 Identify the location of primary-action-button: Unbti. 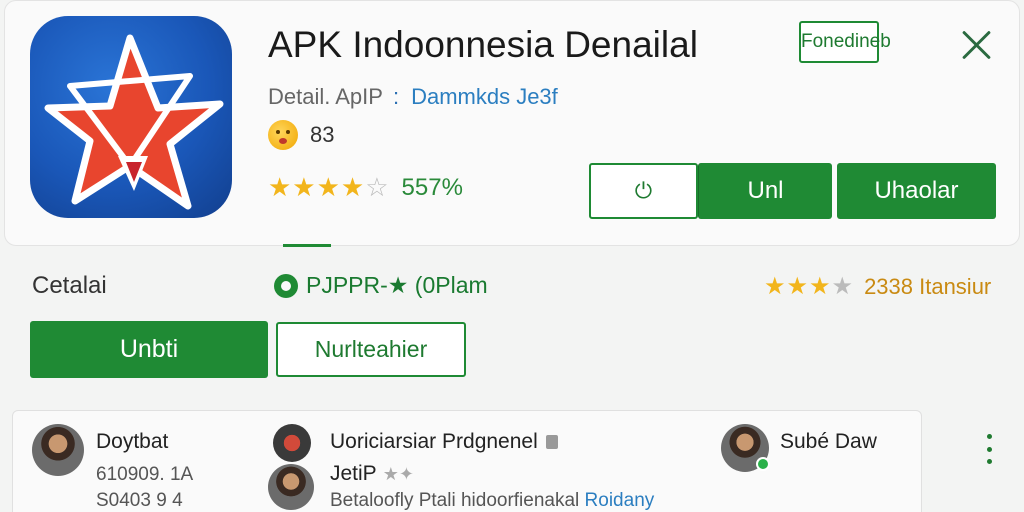
(149, 349).